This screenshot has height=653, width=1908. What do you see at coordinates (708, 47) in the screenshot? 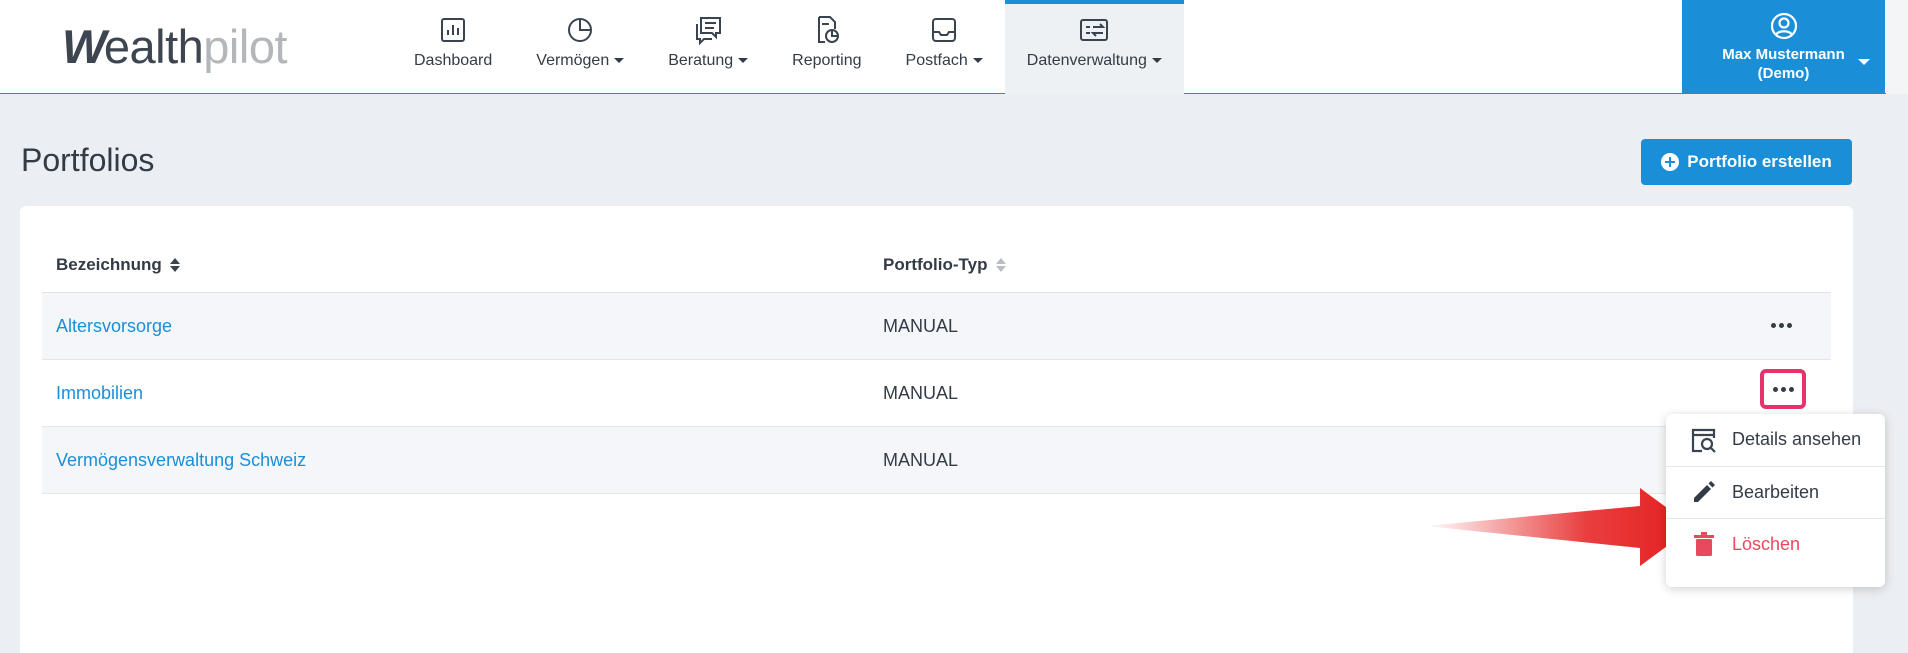
I see `nav-beratung: Beratung` at bounding box center [708, 47].